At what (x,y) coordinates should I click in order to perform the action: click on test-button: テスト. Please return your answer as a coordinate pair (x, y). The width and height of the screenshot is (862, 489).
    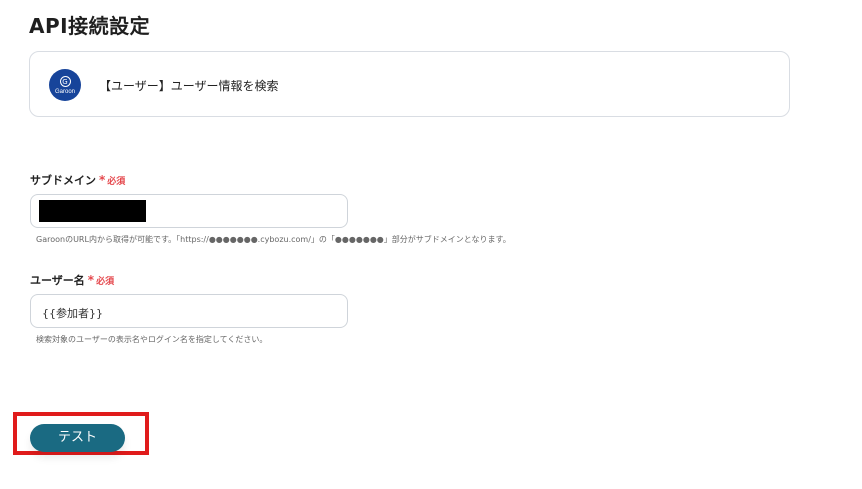
    Looking at the image, I should click on (77, 438).